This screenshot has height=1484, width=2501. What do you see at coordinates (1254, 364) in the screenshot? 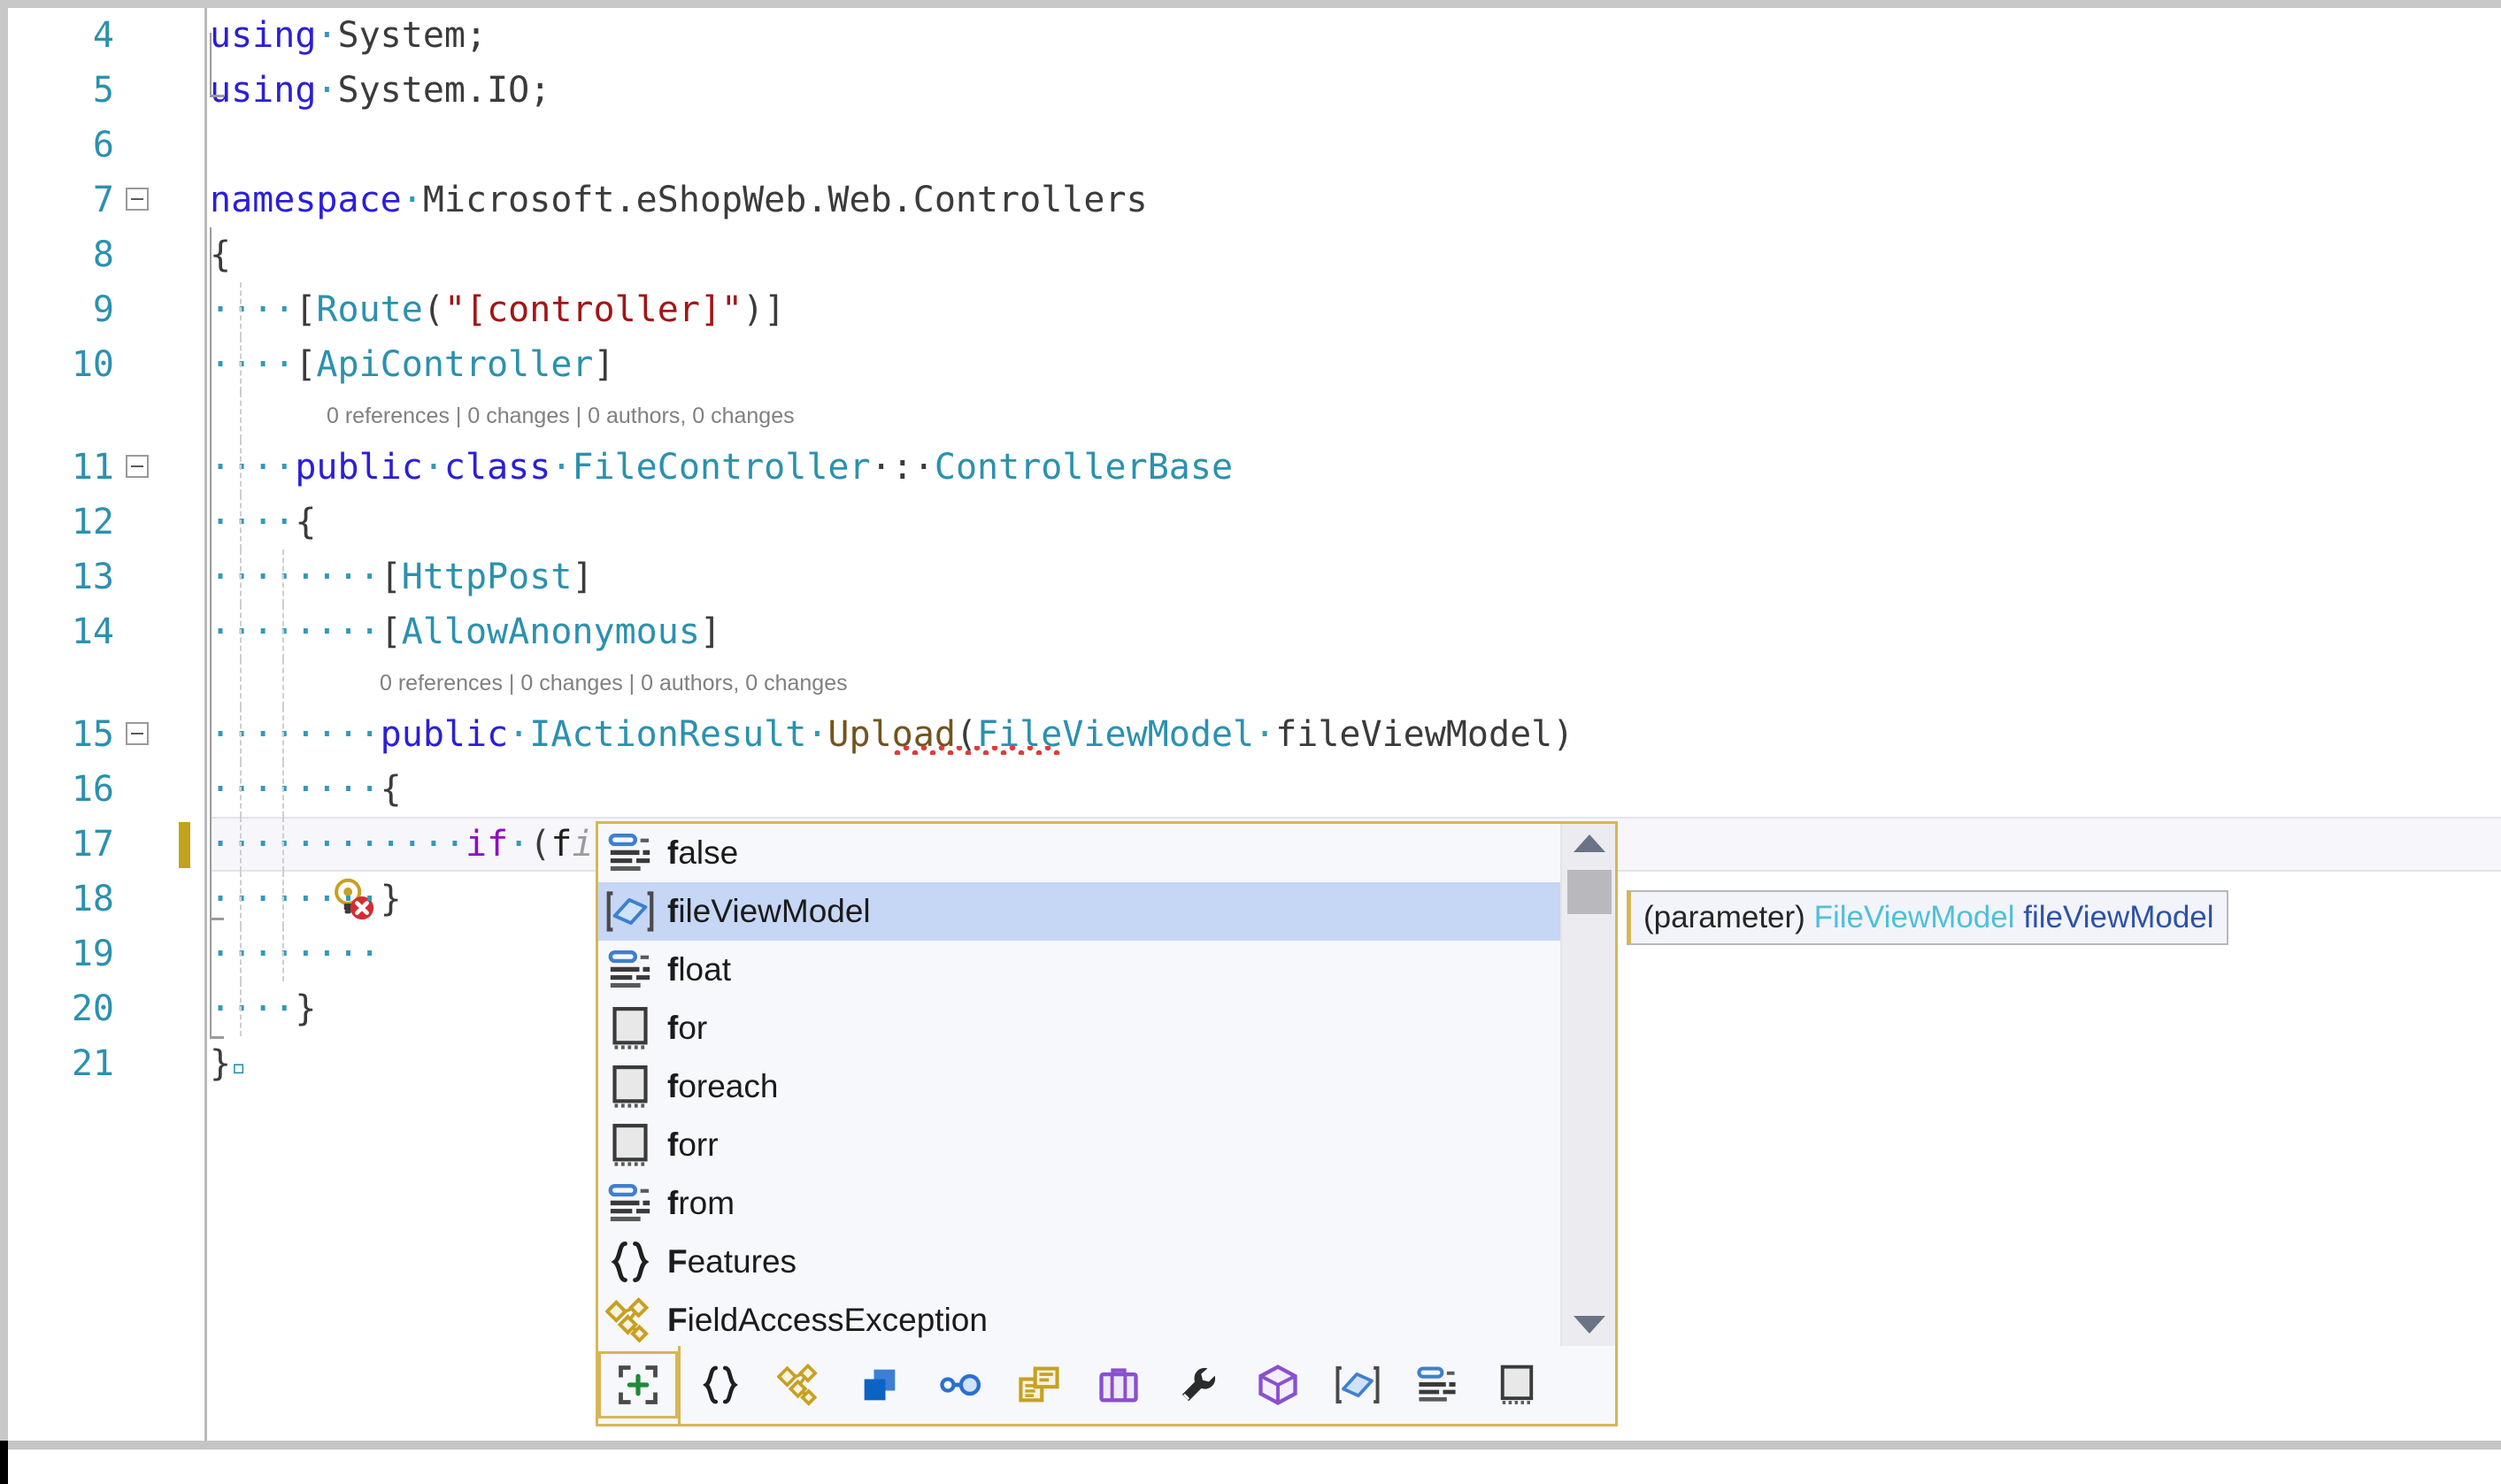
I see `code-line-10: 10 ····[ApiController]` at bounding box center [1254, 364].